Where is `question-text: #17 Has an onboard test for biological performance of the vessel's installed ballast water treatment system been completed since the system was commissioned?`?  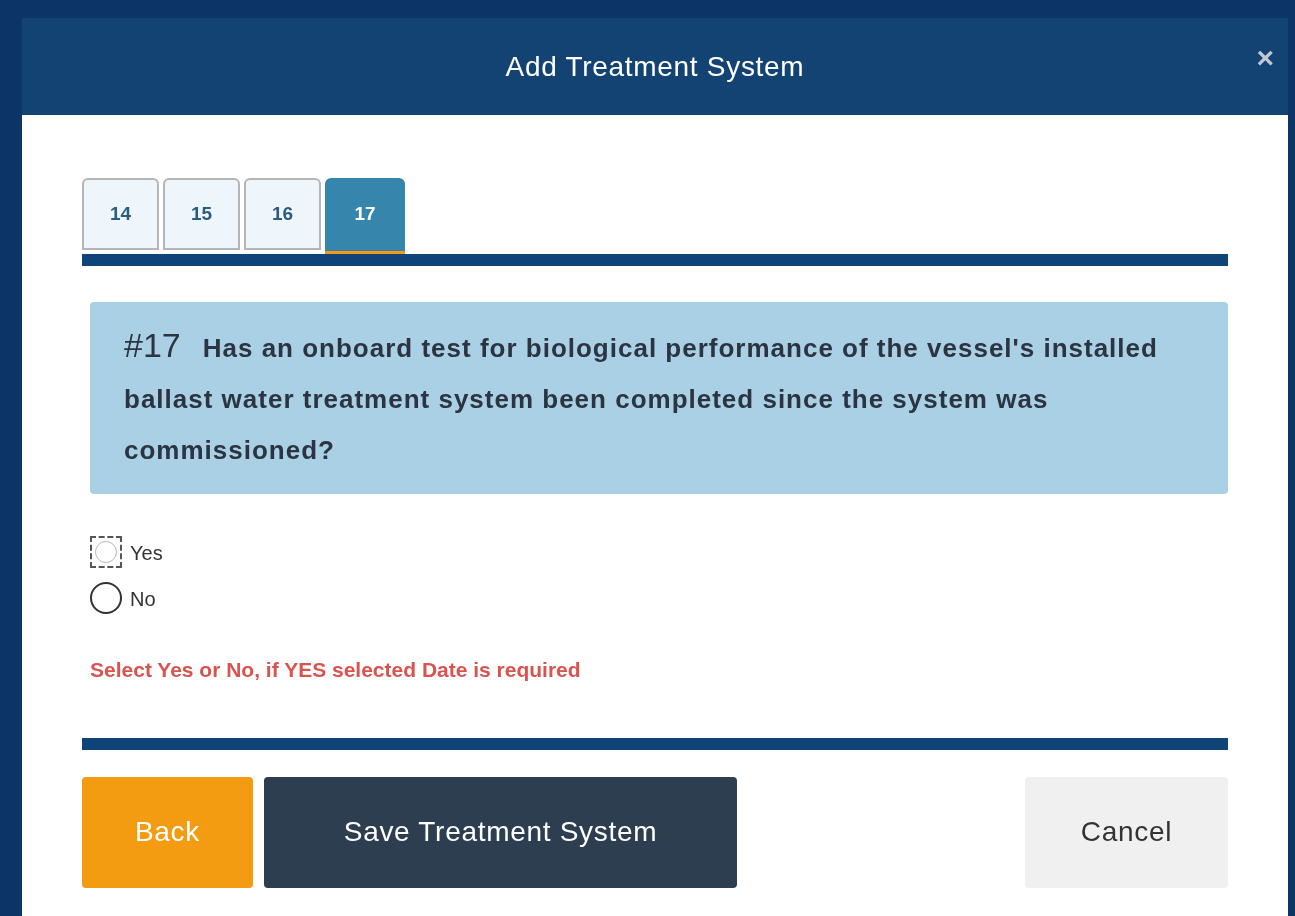
question-text: #17 Has an onboard test for biological performance of the vessel's installed ballast water treatment system been completed since the system was commissioned? is located at coordinates (641, 396).